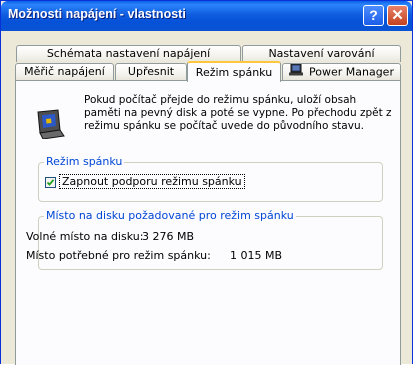 This screenshot has width=415, height=365. Describe the element at coordinates (152, 181) in the screenshot. I see `enable-hibernate-label: Zapnout podporu režimu spánku` at that location.